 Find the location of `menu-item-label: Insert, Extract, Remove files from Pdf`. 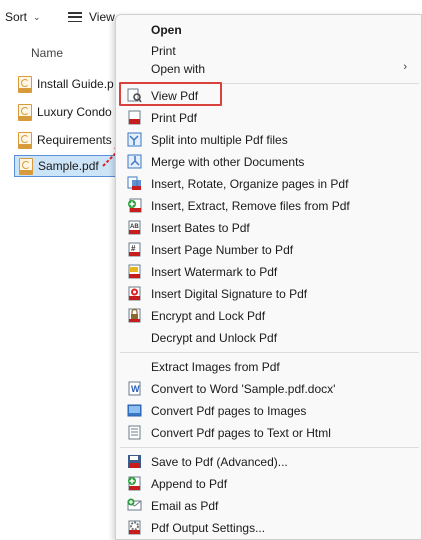

menu-item-label: Insert, Extract, Remove files from Pdf is located at coordinates (250, 206).